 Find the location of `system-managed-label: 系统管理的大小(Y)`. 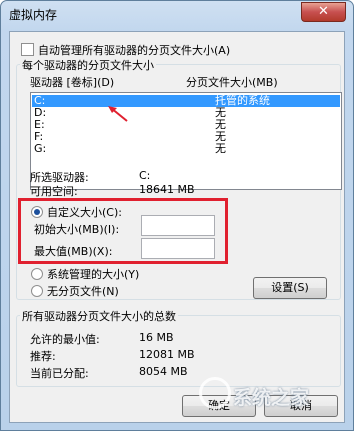

system-managed-label: 系统管理的大小(Y) is located at coordinates (93, 274).